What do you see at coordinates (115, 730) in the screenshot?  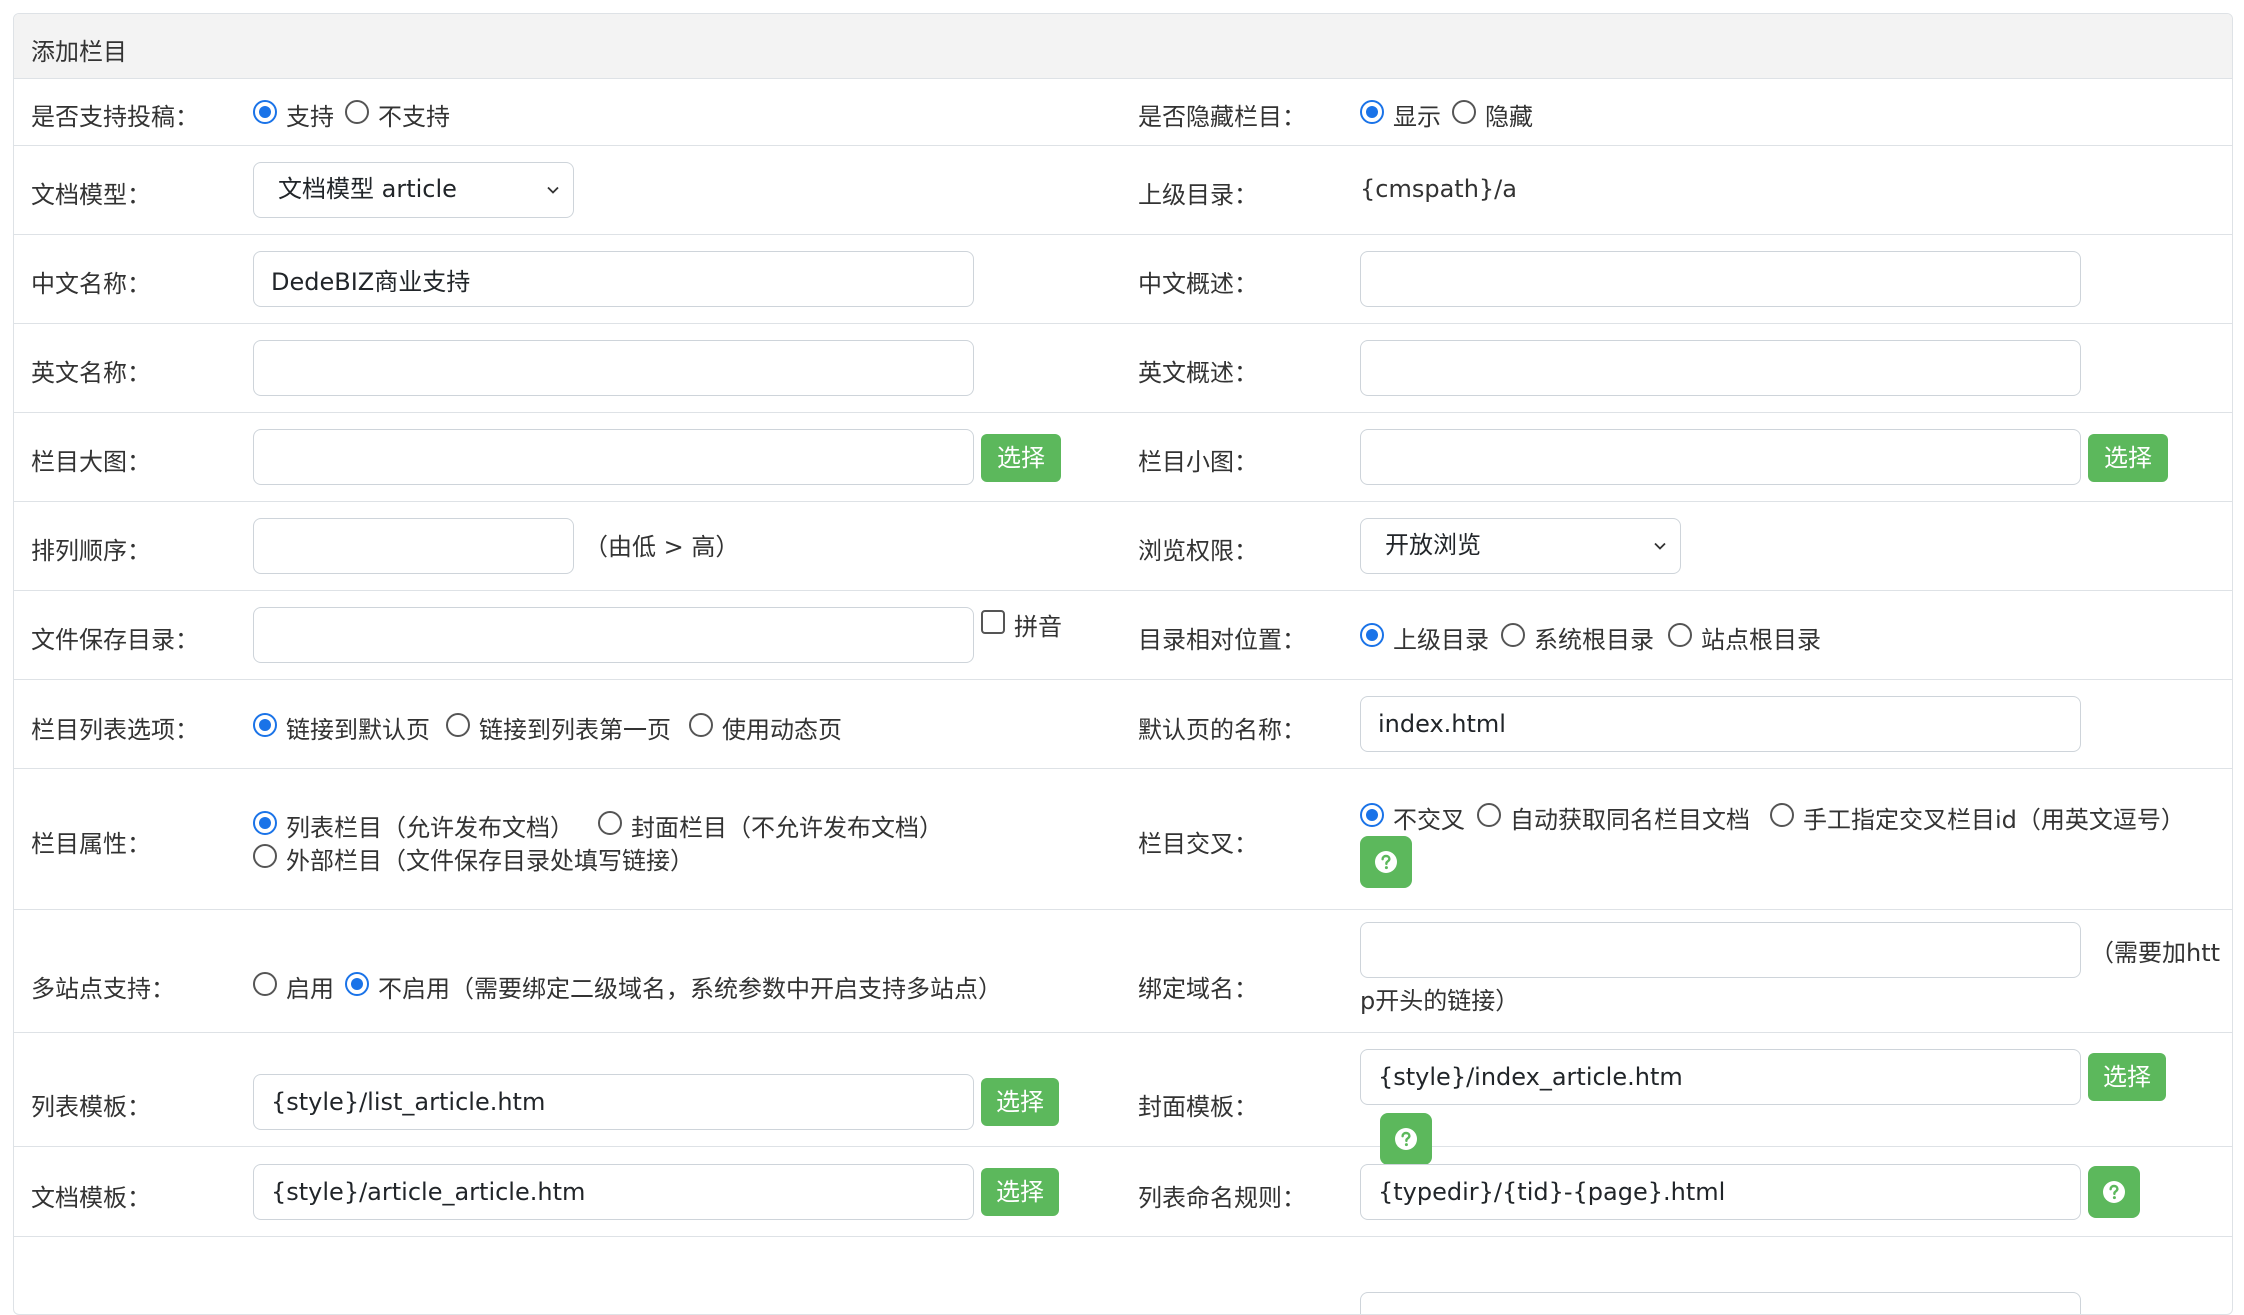 I see `list-option-label: 栏目列表选项：` at bounding box center [115, 730].